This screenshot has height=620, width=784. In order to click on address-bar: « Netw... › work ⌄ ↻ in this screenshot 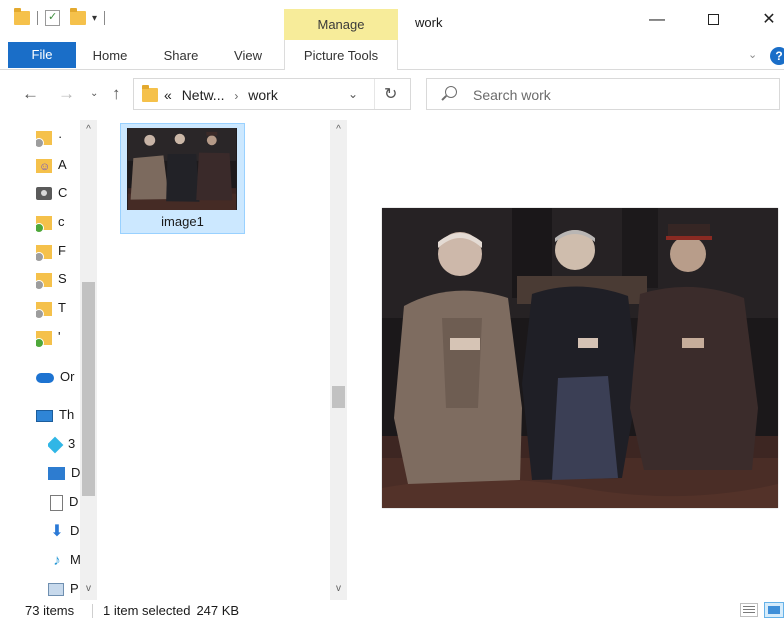, I will do `click(272, 94)`.